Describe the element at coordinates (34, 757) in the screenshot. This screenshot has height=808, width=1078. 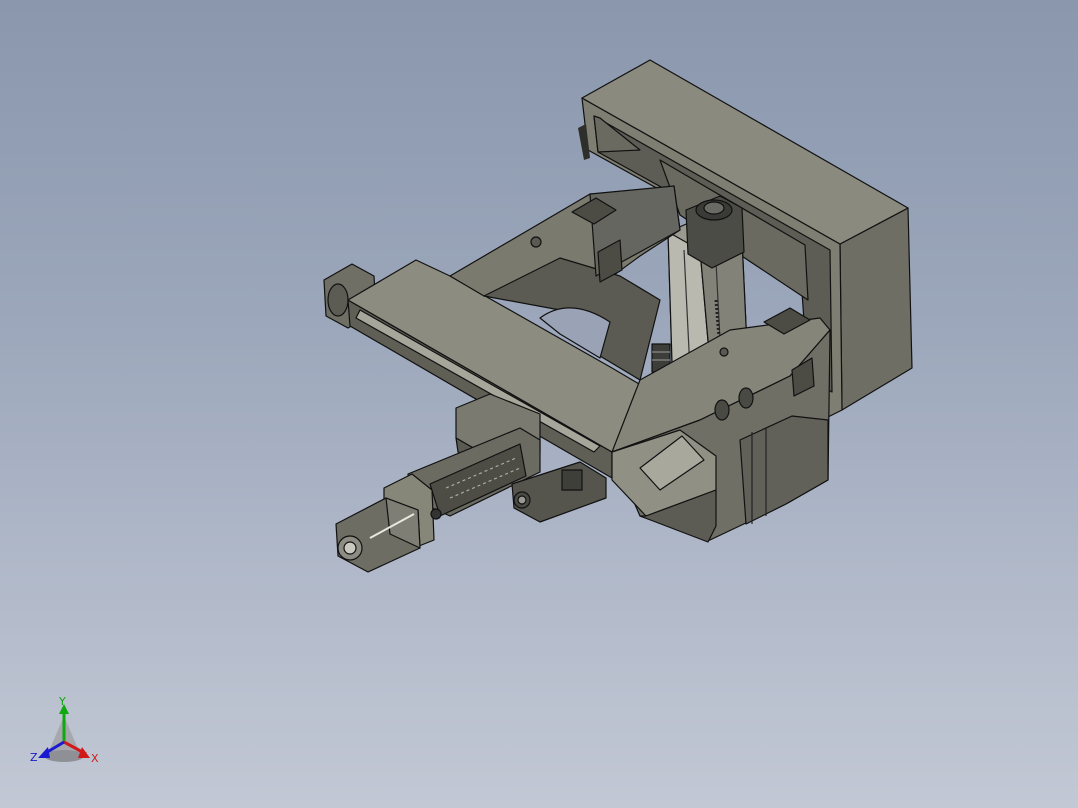
I see `triad-z-label: Z` at that location.